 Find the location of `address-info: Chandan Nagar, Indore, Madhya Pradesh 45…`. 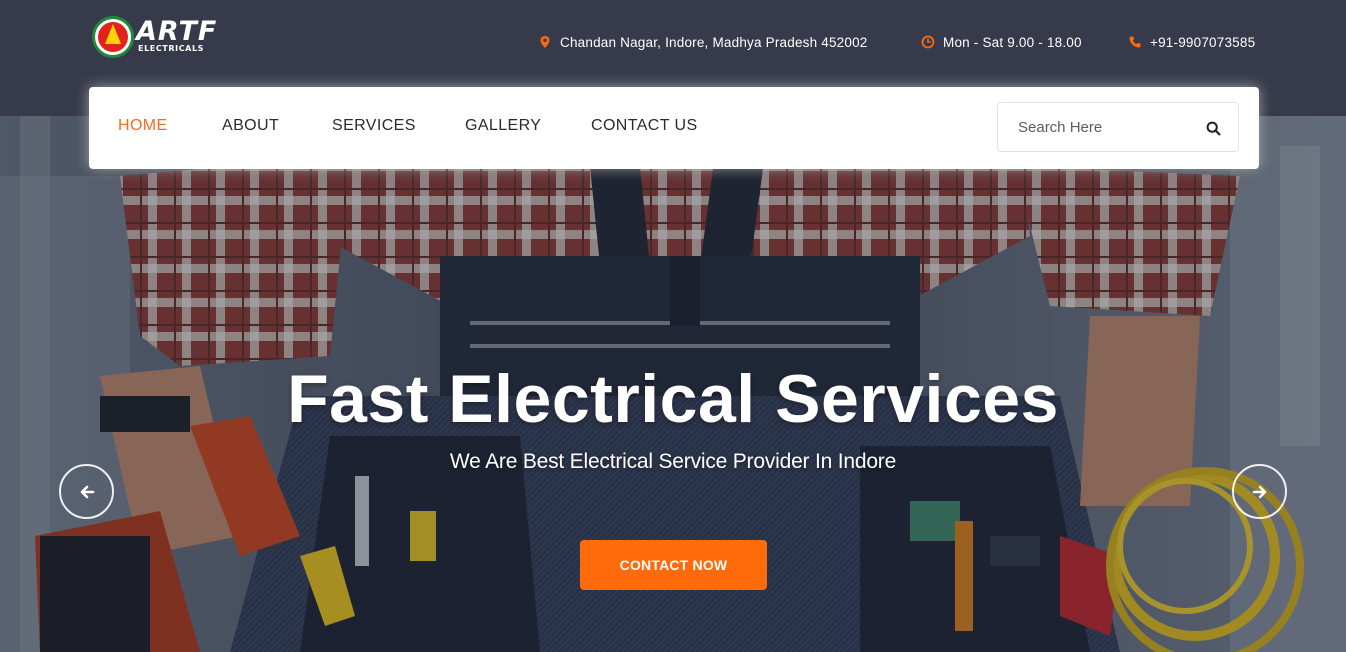

address-info: Chandan Nagar, Indore, Madhya Pradesh 45… is located at coordinates (703, 42).